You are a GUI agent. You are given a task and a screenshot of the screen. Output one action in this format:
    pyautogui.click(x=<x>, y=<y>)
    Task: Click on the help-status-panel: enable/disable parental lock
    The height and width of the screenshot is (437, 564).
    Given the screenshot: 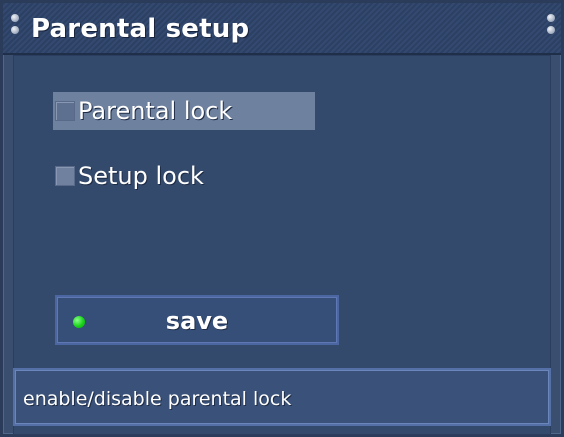 What is the action you would take?
    pyautogui.click(x=282, y=397)
    